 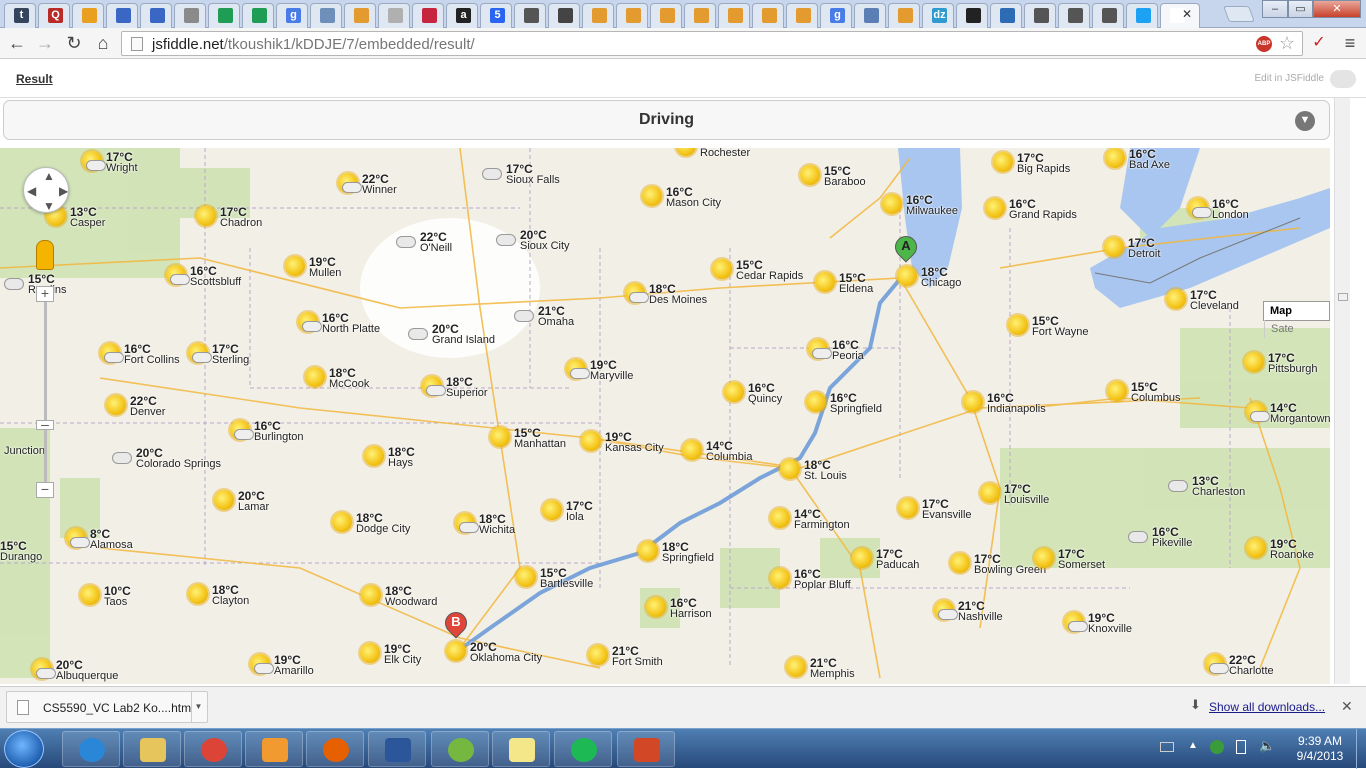 What do you see at coordinates (496, 15) in the screenshot?
I see `browser-tab: 5` at bounding box center [496, 15].